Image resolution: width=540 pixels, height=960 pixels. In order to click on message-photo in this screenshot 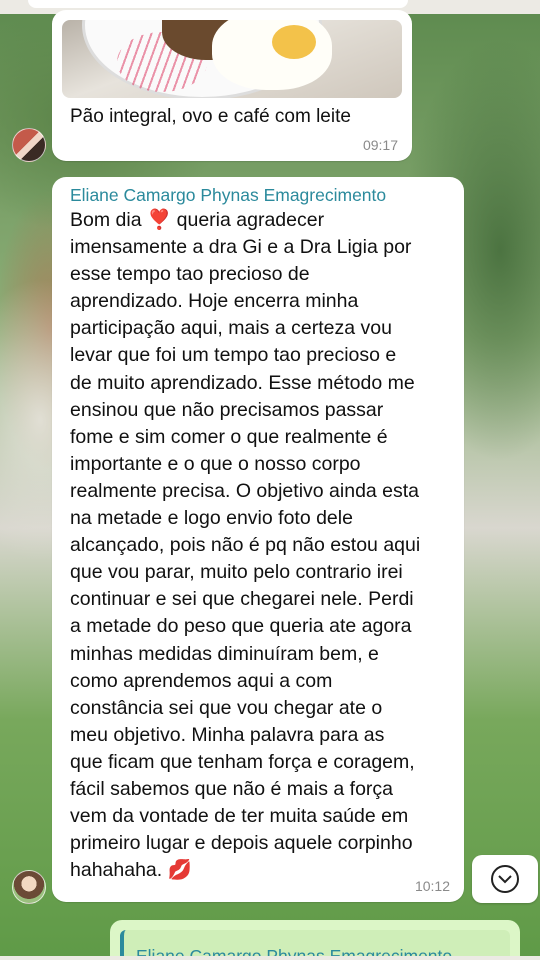, I will do `click(232, 59)`.